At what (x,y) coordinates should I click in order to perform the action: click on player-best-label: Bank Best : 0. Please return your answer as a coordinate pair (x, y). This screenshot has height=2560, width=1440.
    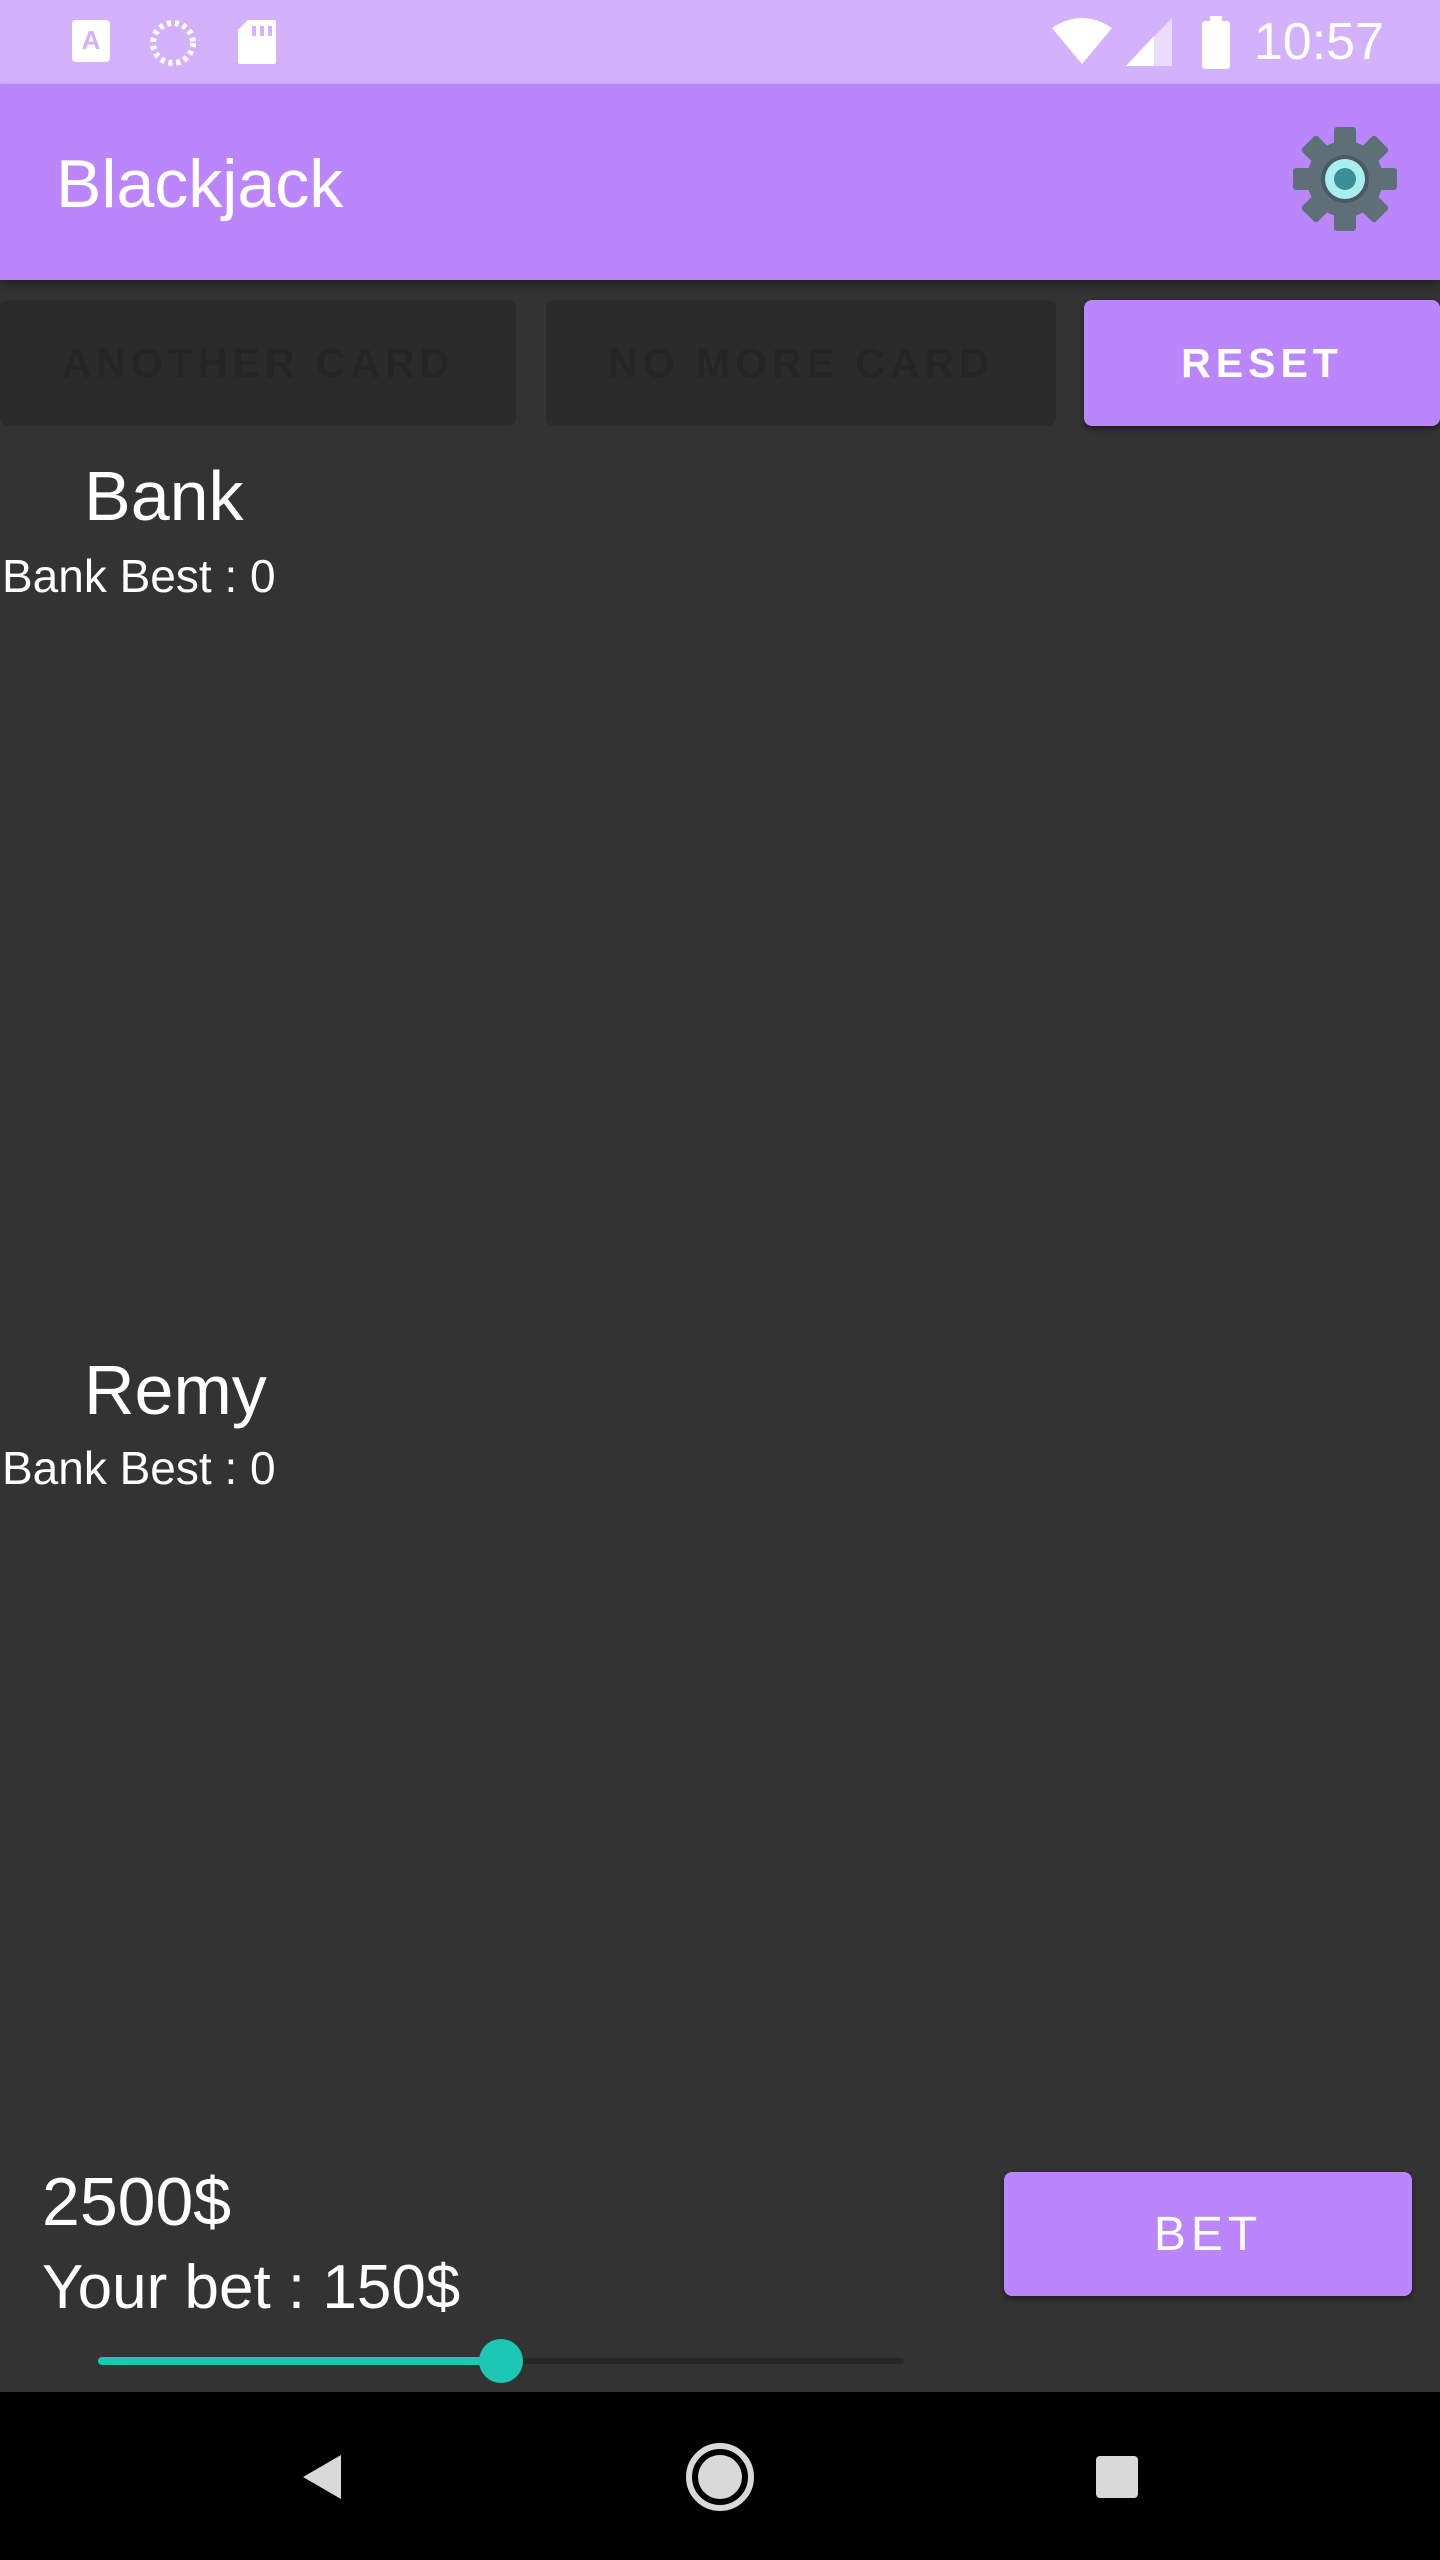
    Looking at the image, I should click on (139, 1468).